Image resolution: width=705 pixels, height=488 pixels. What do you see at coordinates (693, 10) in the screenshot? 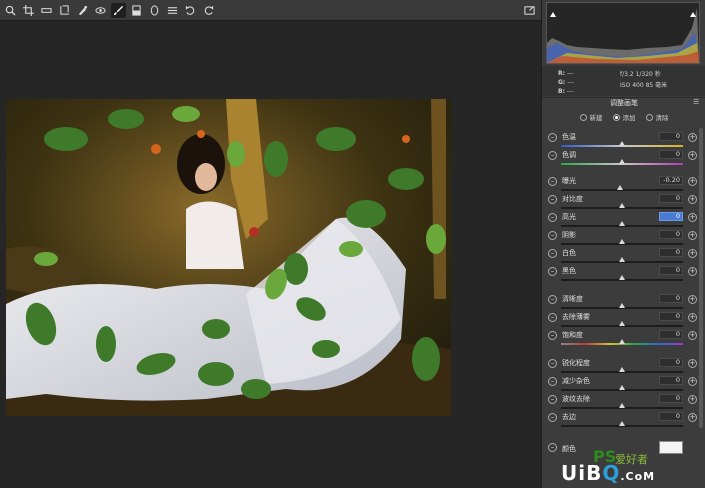
I see `highlight-clipping-icon` at bounding box center [693, 10].